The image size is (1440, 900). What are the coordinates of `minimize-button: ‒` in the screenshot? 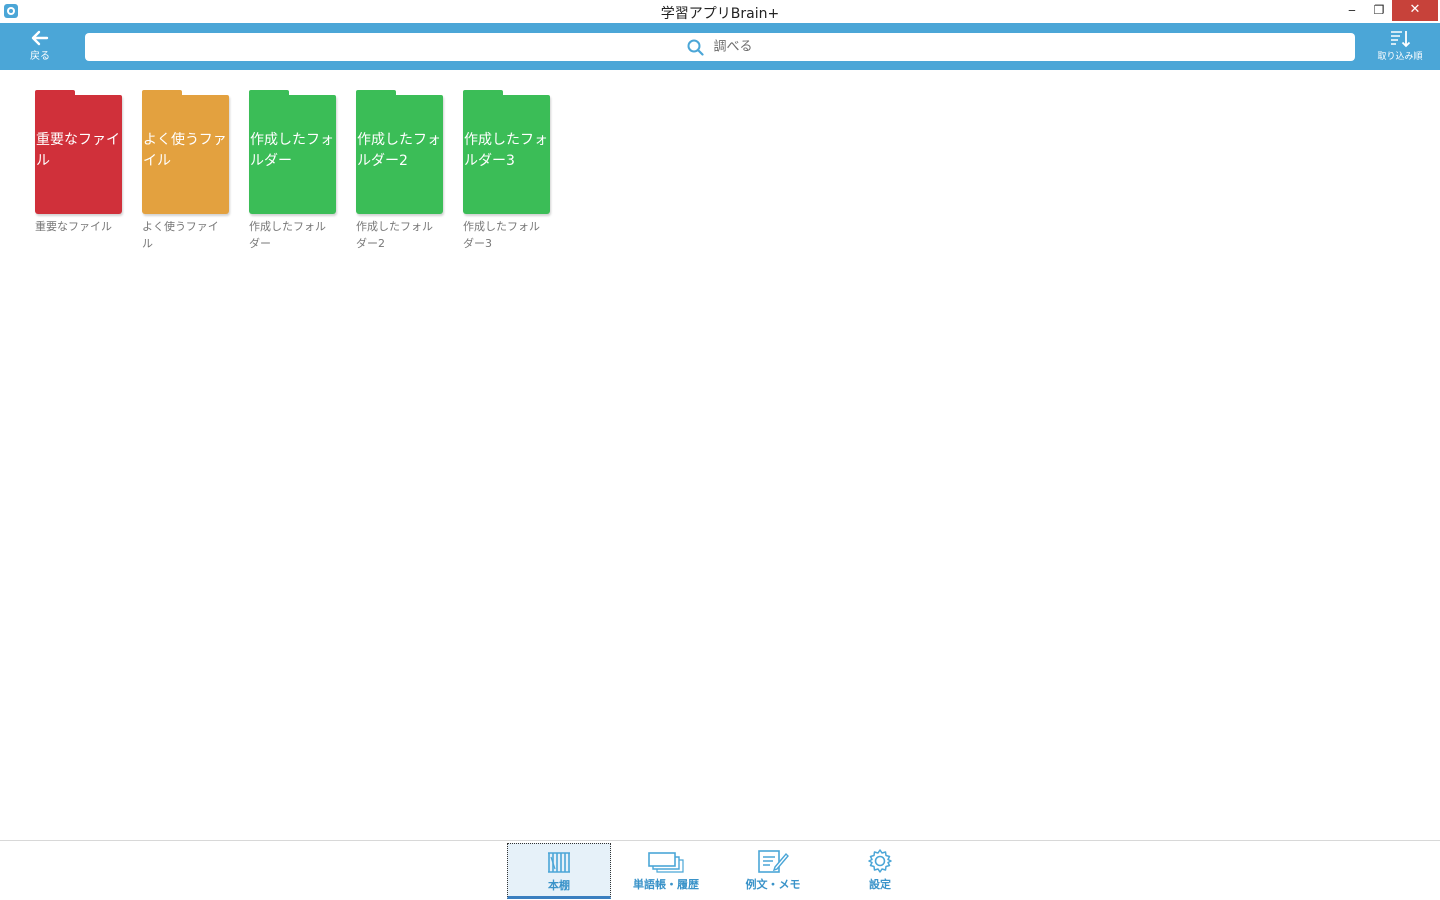 It's located at (1352, 10).